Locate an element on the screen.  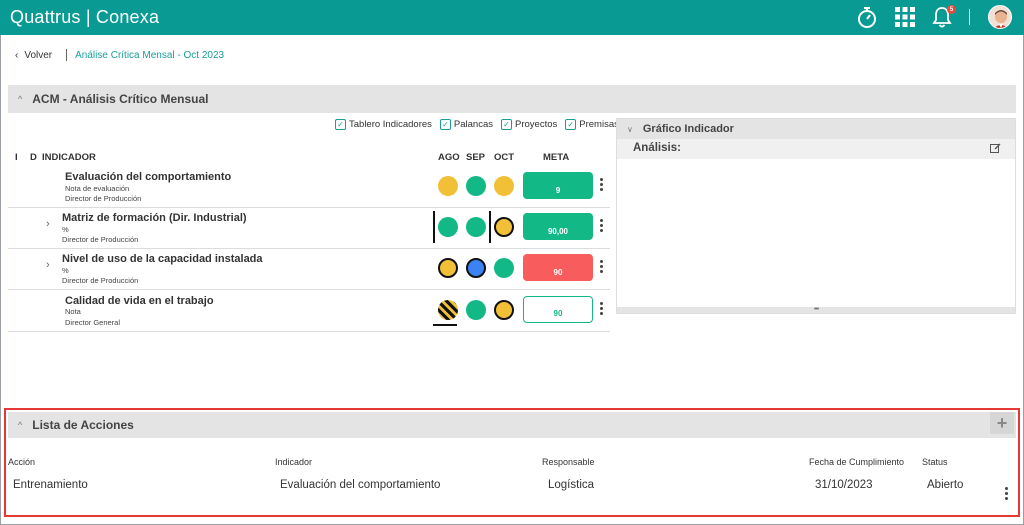
column-header-due-date: Fecha de Cumplimiento is located at coordinates (857, 462).